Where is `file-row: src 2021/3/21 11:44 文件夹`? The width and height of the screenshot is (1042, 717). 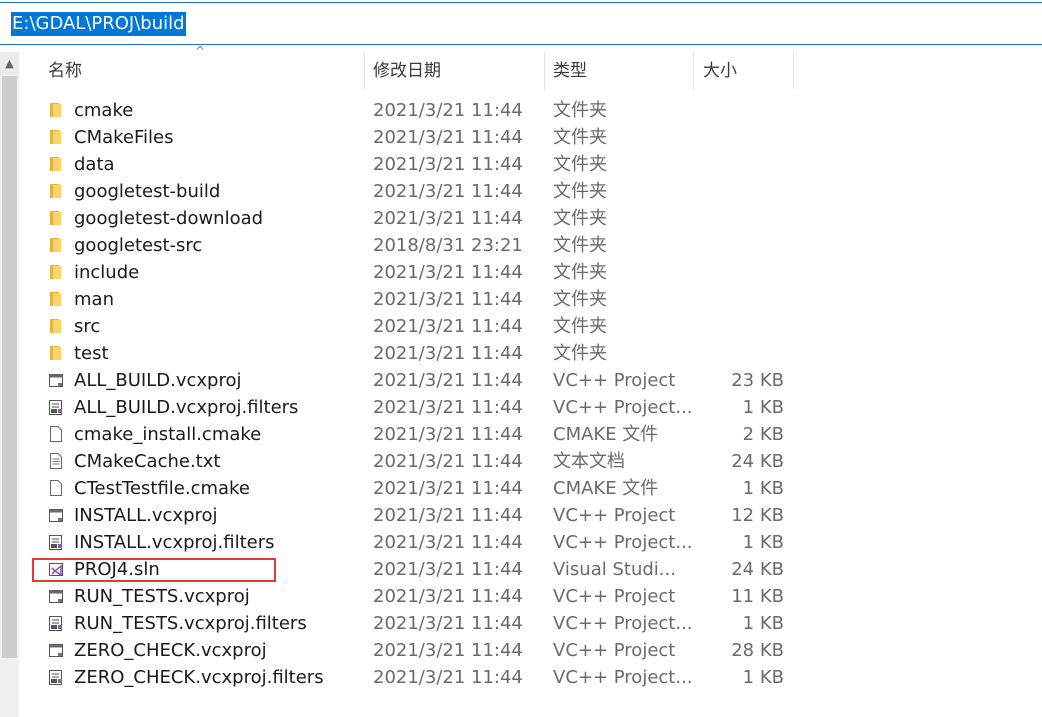
file-row: src 2021/3/21 11:44 文件夹 is located at coordinates (521, 326).